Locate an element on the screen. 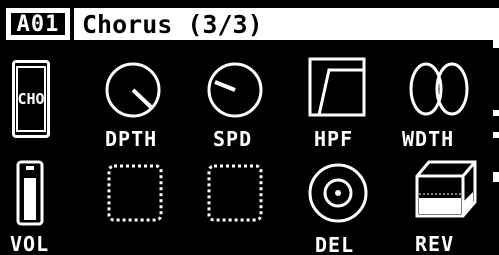  delay-send-icon is located at coordinates (338, 193).